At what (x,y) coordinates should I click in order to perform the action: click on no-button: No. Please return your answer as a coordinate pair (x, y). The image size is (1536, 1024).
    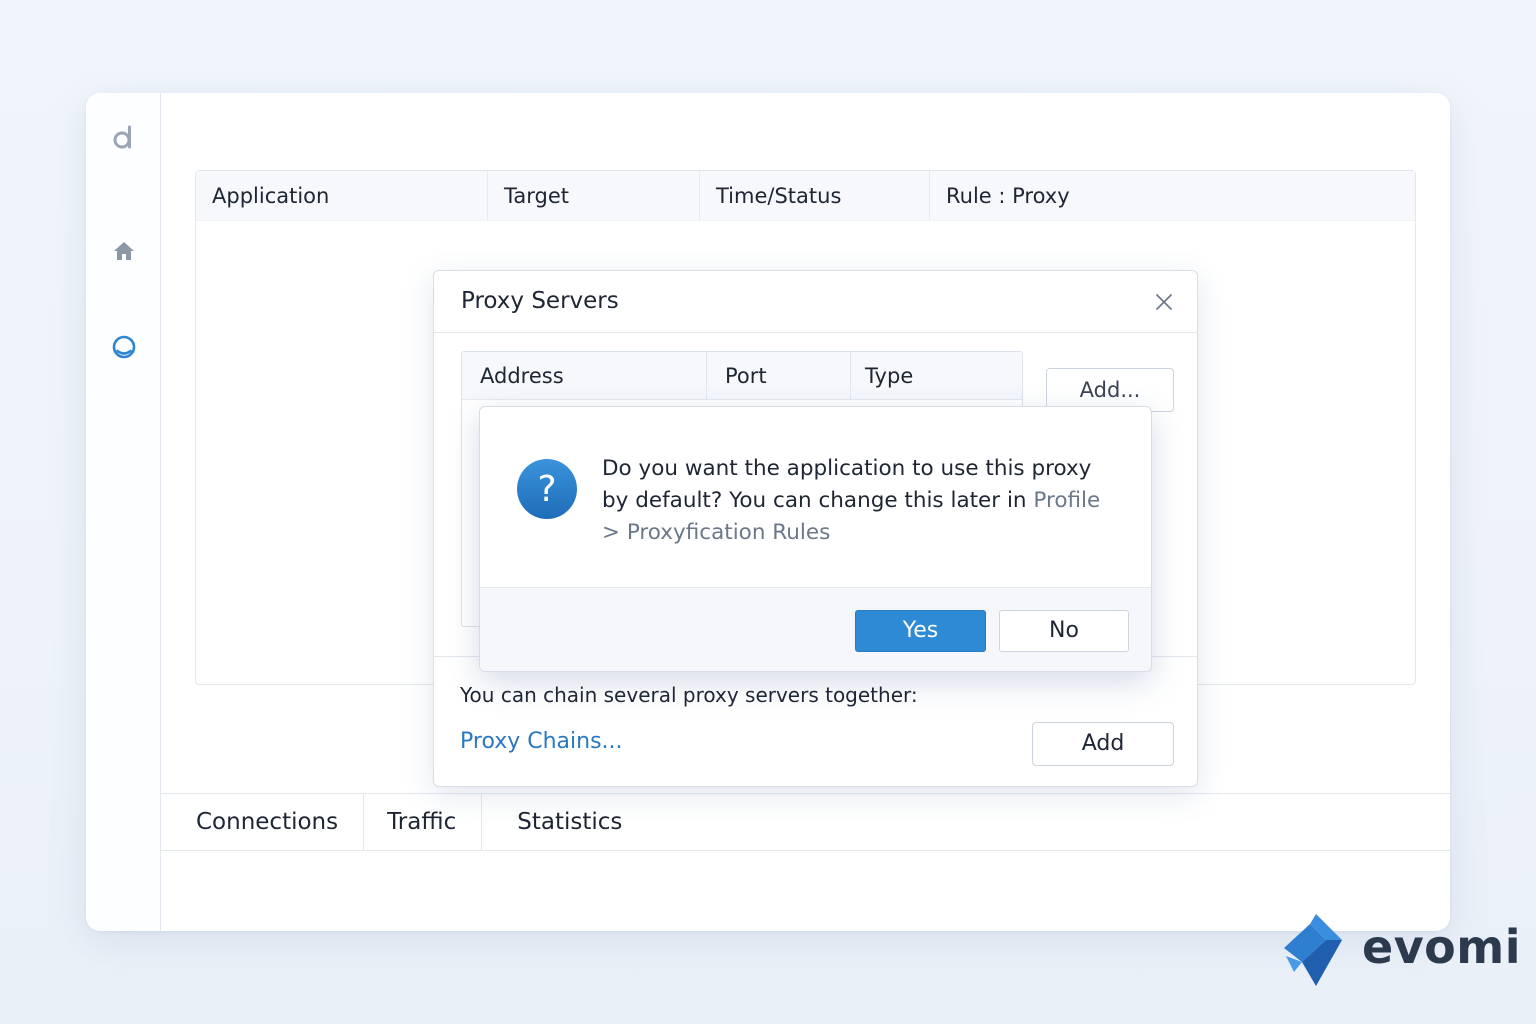
    Looking at the image, I should click on (1064, 631).